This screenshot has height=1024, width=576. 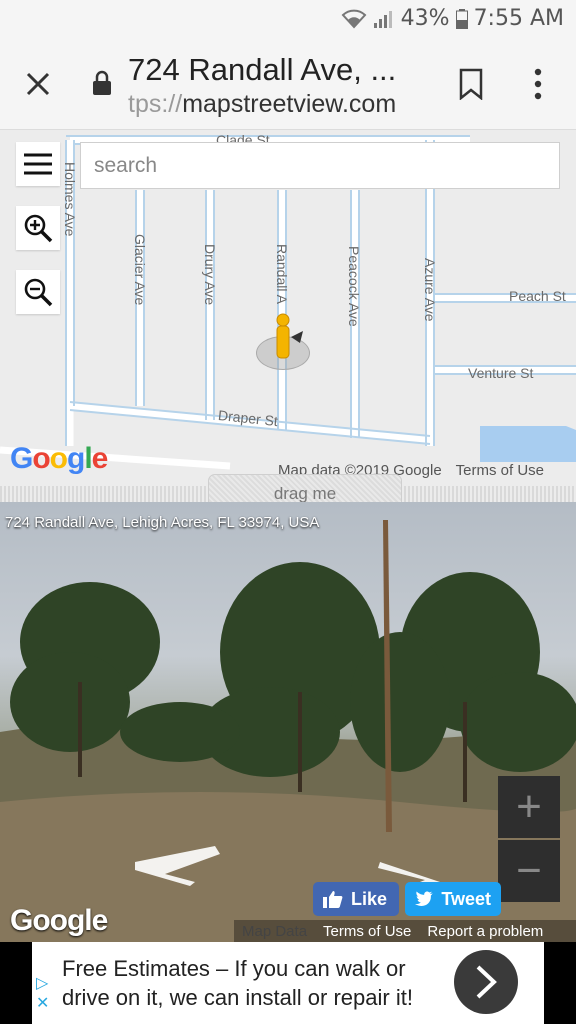 What do you see at coordinates (234, 968) in the screenshot?
I see `ad-line-1: Free Estimates – If you can walk or` at bounding box center [234, 968].